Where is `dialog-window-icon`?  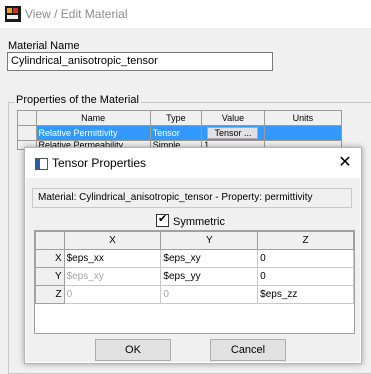 dialog-window-icon is located at coordinates (41, 164).